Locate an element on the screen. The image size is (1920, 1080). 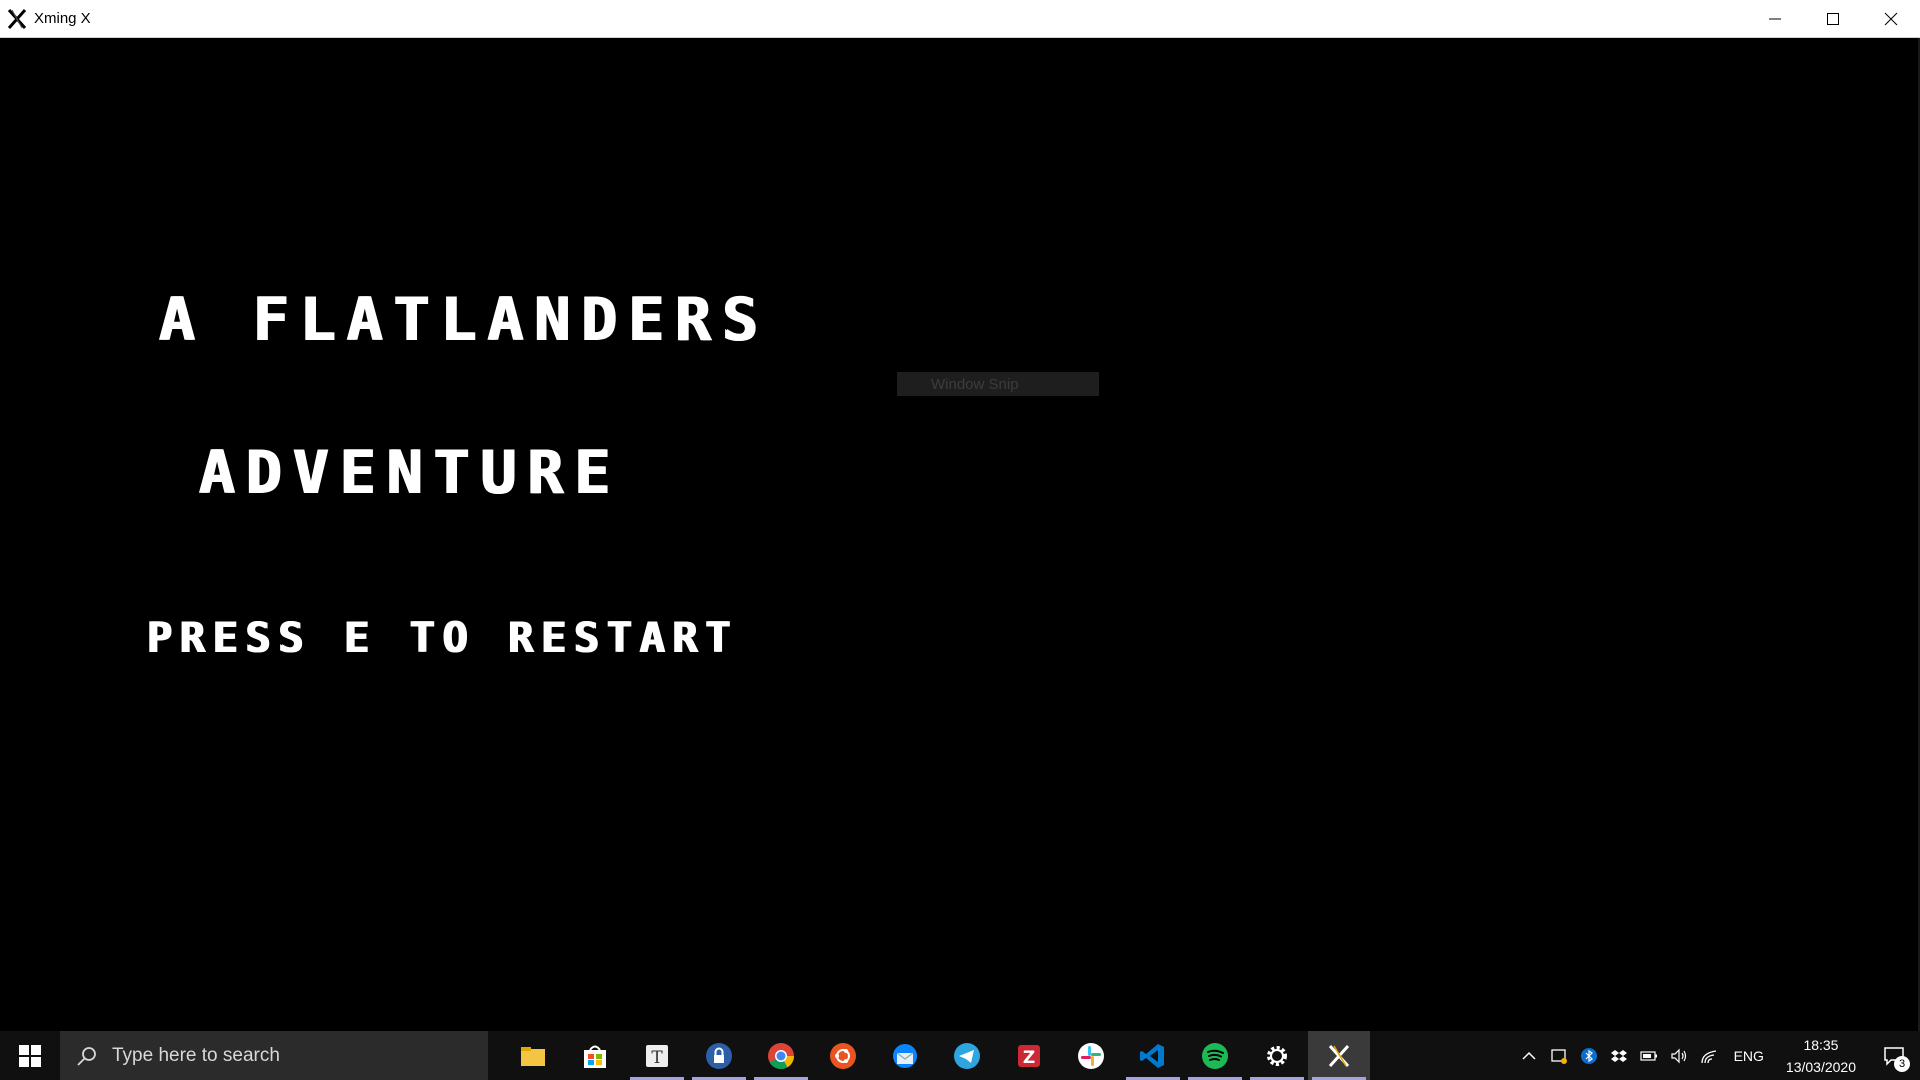
tray-wifi is located at coordinates (1709, 1055).